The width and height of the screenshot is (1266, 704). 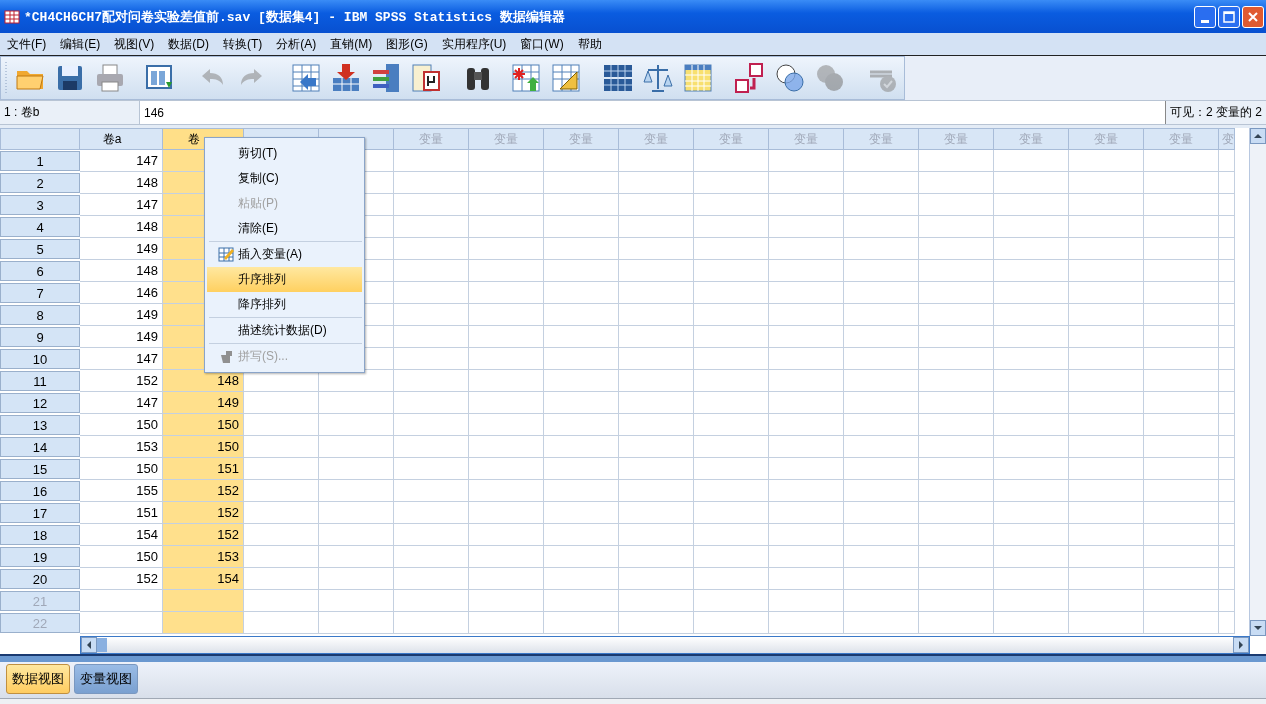 What do you see at coordinates (203, 579) in the screenshot?
I see `table-cell: 154` at bounding box center [203, 579].